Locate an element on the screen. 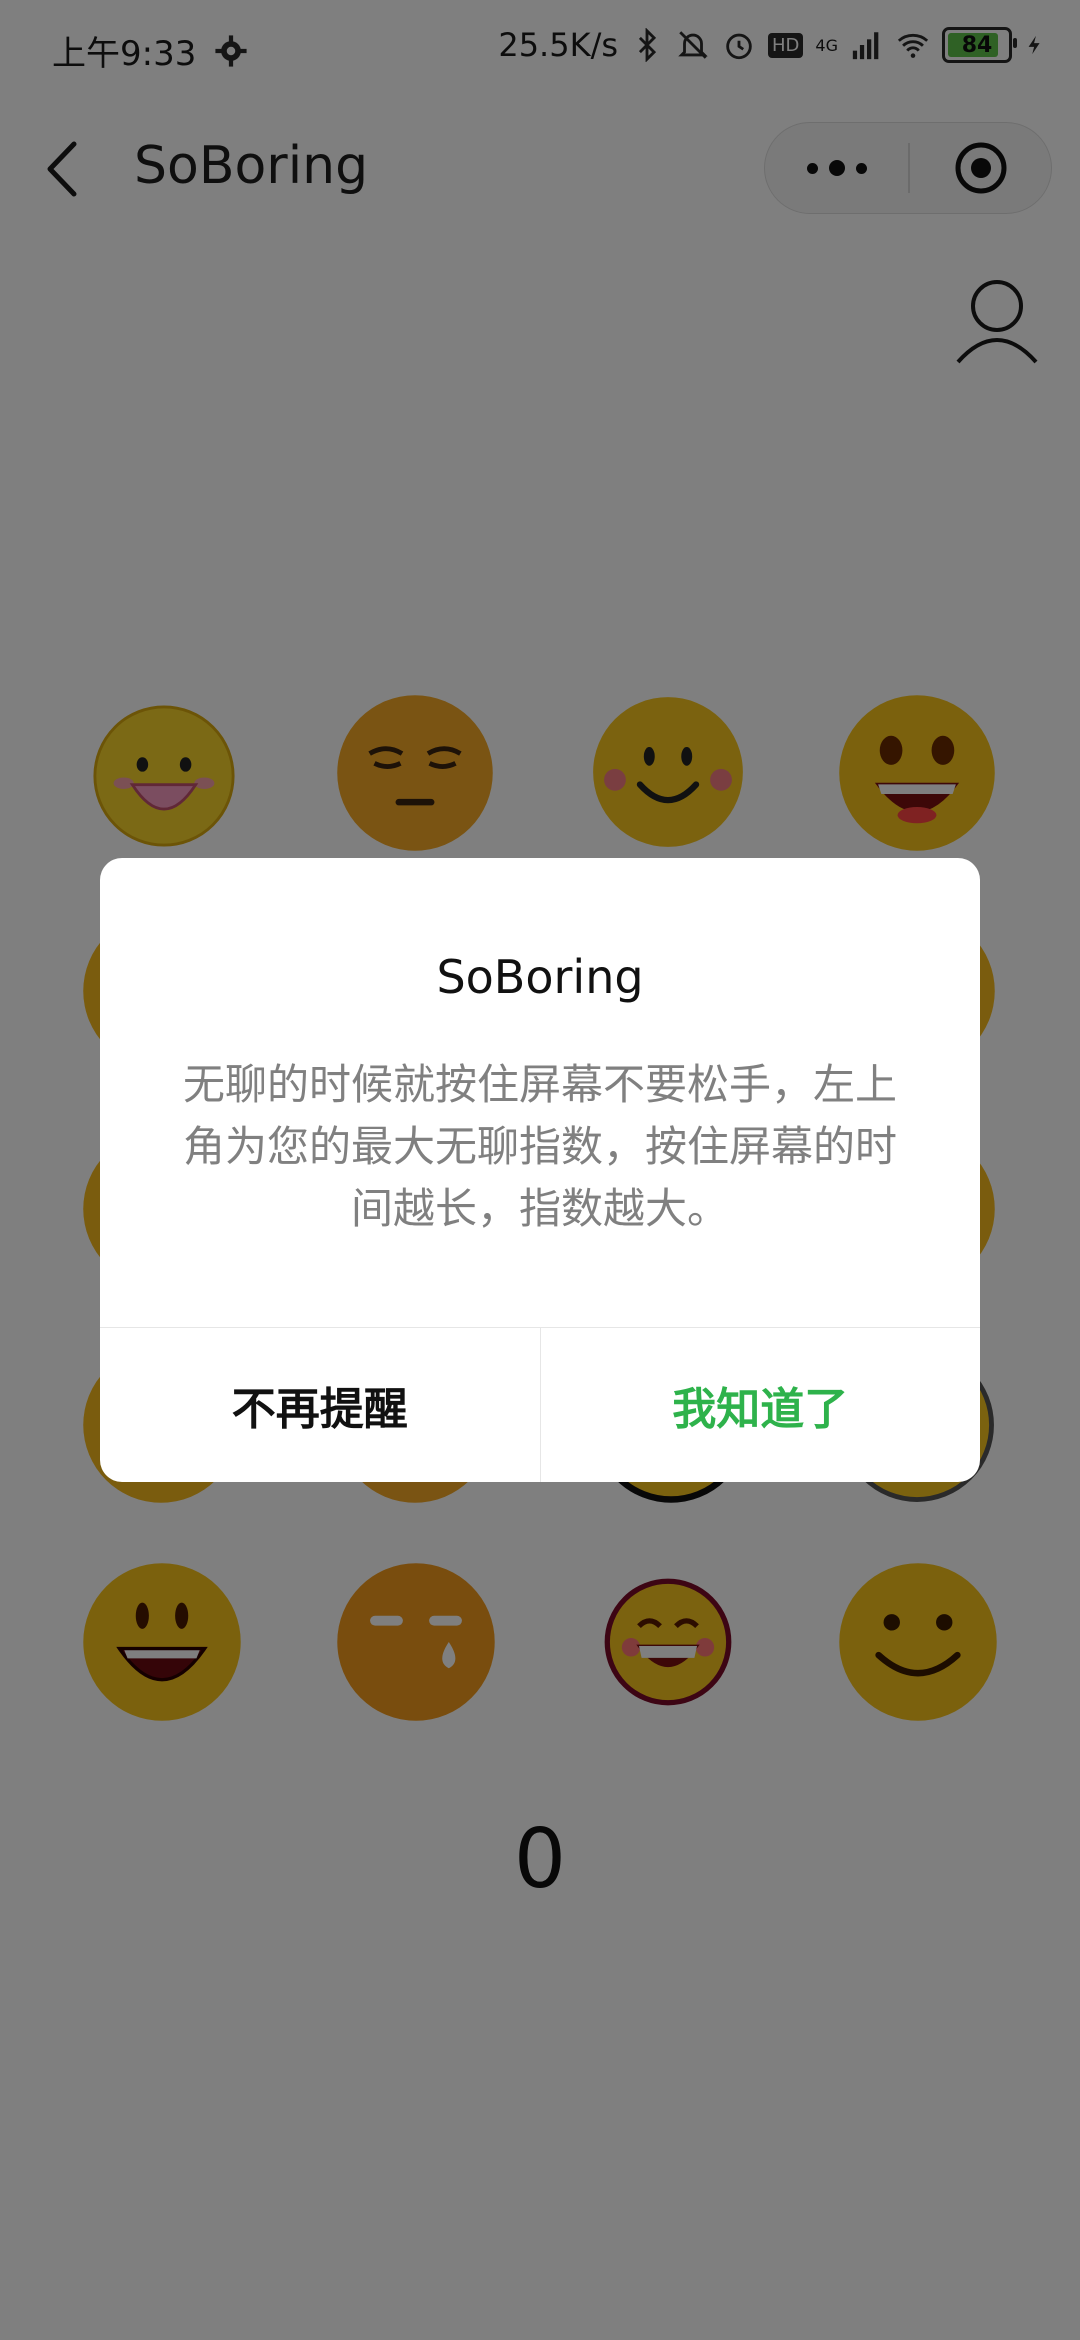  got-it-button: 我知道了 is located at coordinates (761, 1405).